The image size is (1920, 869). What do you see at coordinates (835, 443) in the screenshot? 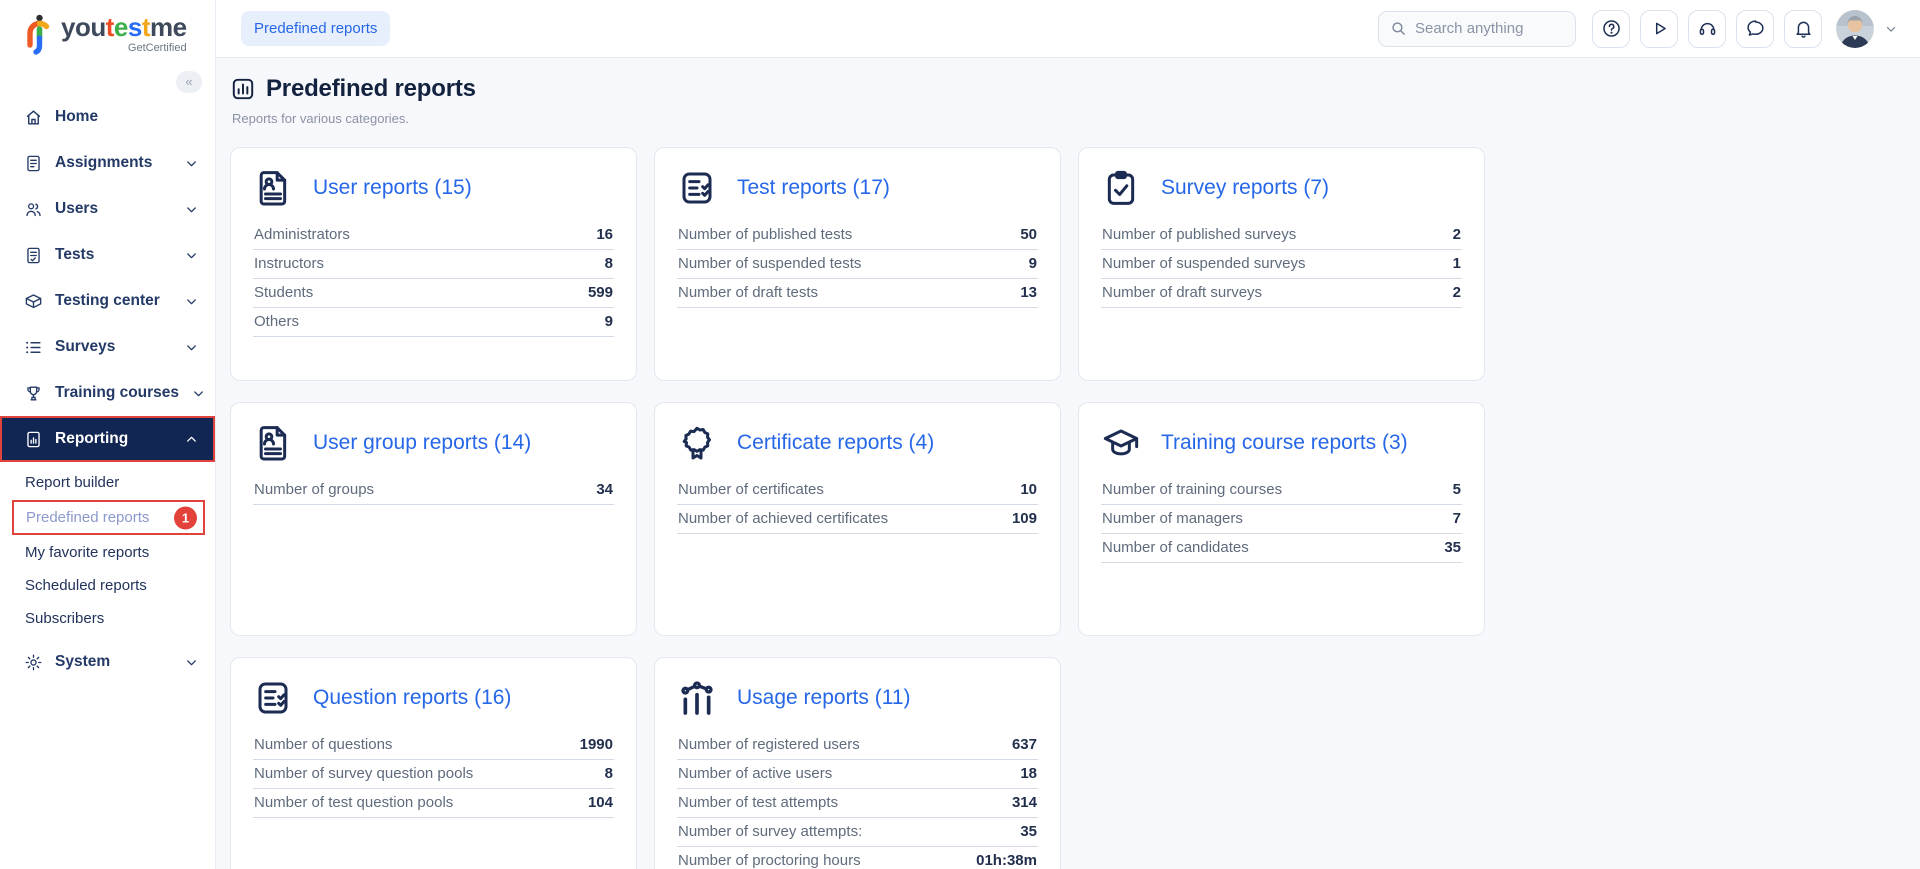
I see `report-card-title: Certificate reports (4)` at bounding box center [835, 443].